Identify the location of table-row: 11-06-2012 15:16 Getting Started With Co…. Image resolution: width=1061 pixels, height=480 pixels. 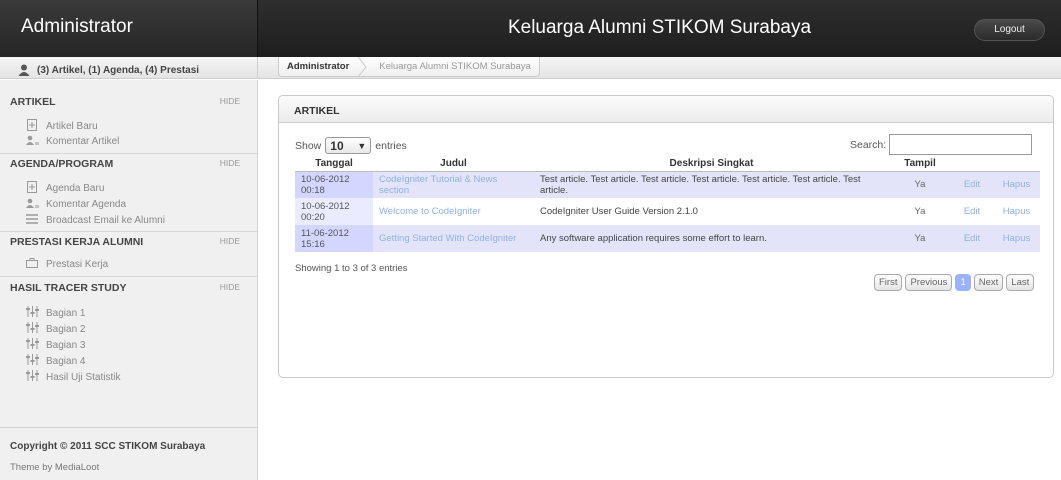
(667, 238).